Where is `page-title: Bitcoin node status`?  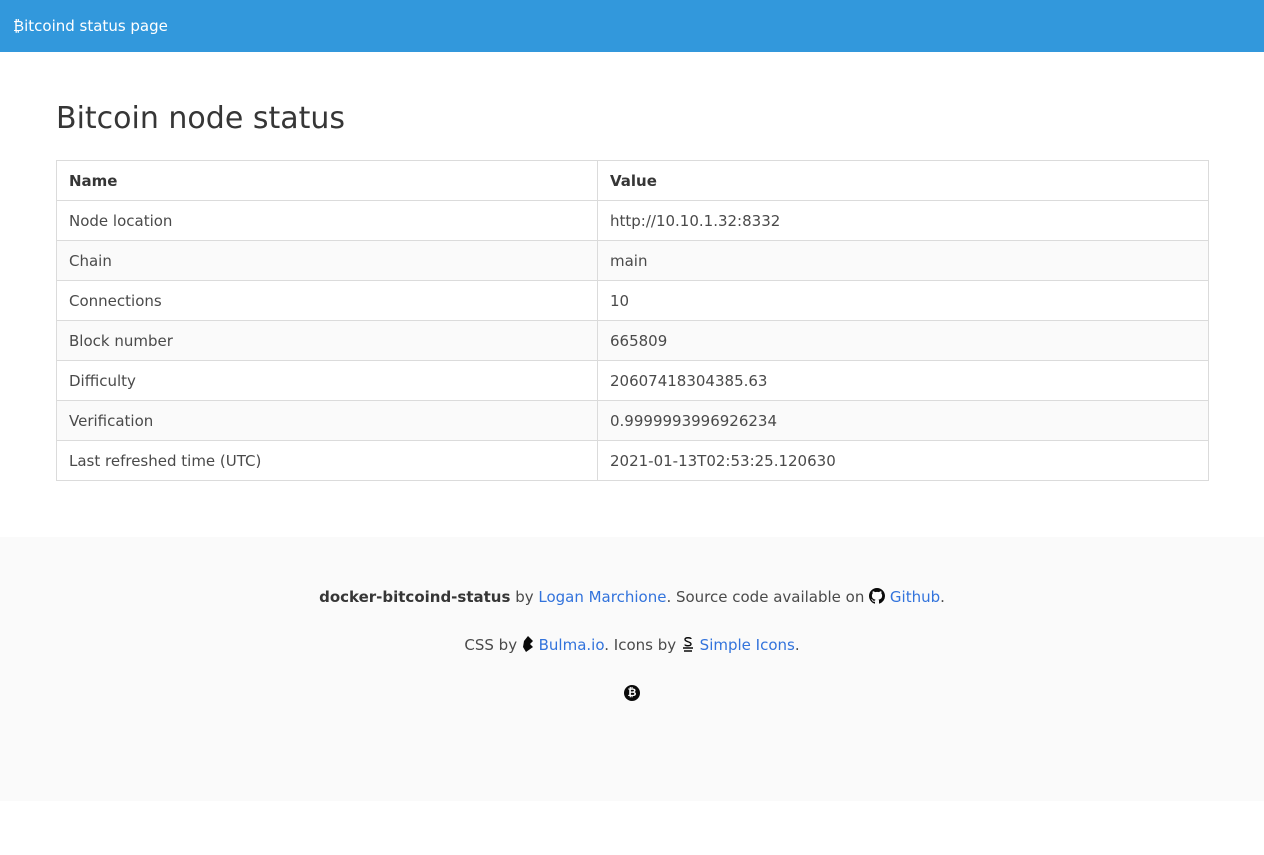
page-title: Bitcoin node status is located at coordinates (200, 118).